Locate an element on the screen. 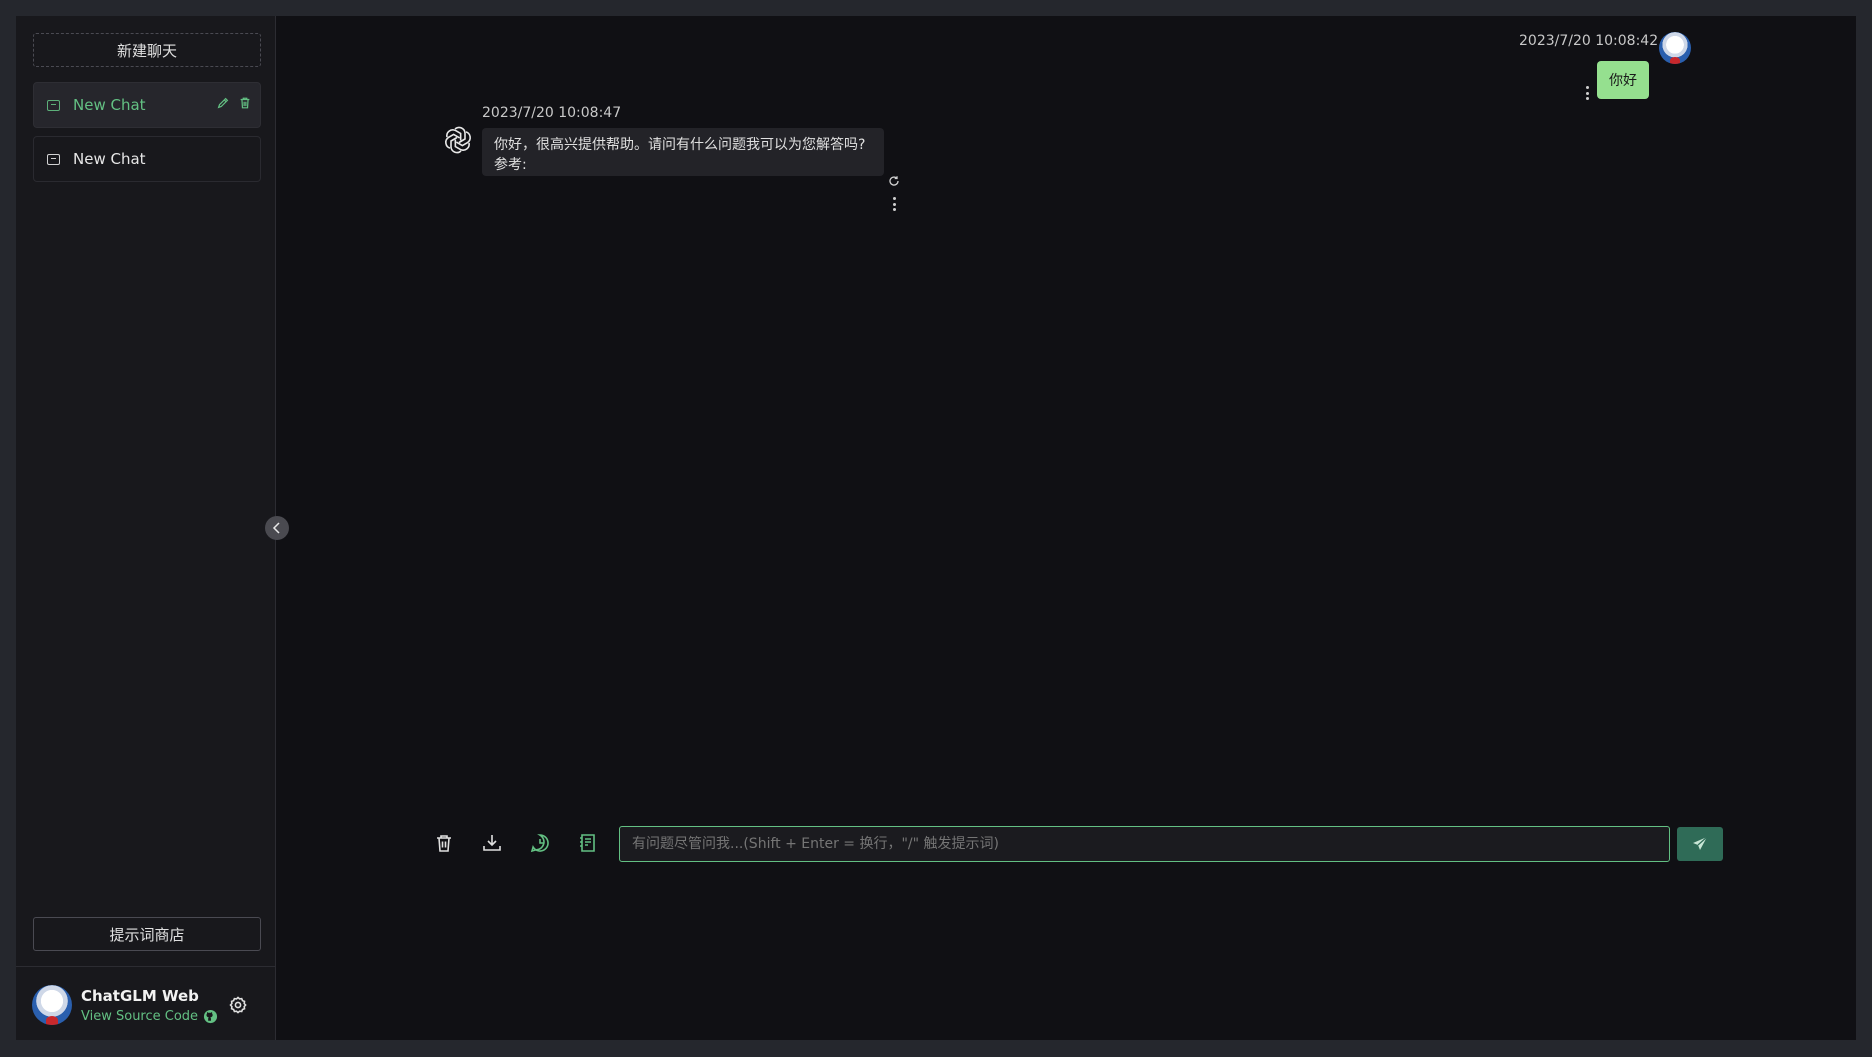 The height and width of the screenshot is (1057, 1872). chat-item-actions is located at coordinates (234, 103).